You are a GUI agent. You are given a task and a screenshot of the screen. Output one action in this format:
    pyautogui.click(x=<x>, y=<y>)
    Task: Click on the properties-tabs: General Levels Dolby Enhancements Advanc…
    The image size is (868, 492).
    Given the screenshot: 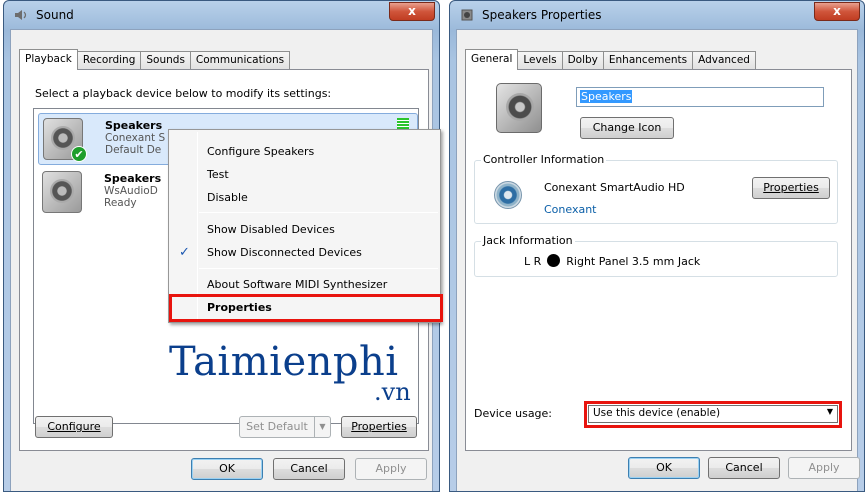 What is the action you would take?
    pyautogui.click(x=610, y=59)
    